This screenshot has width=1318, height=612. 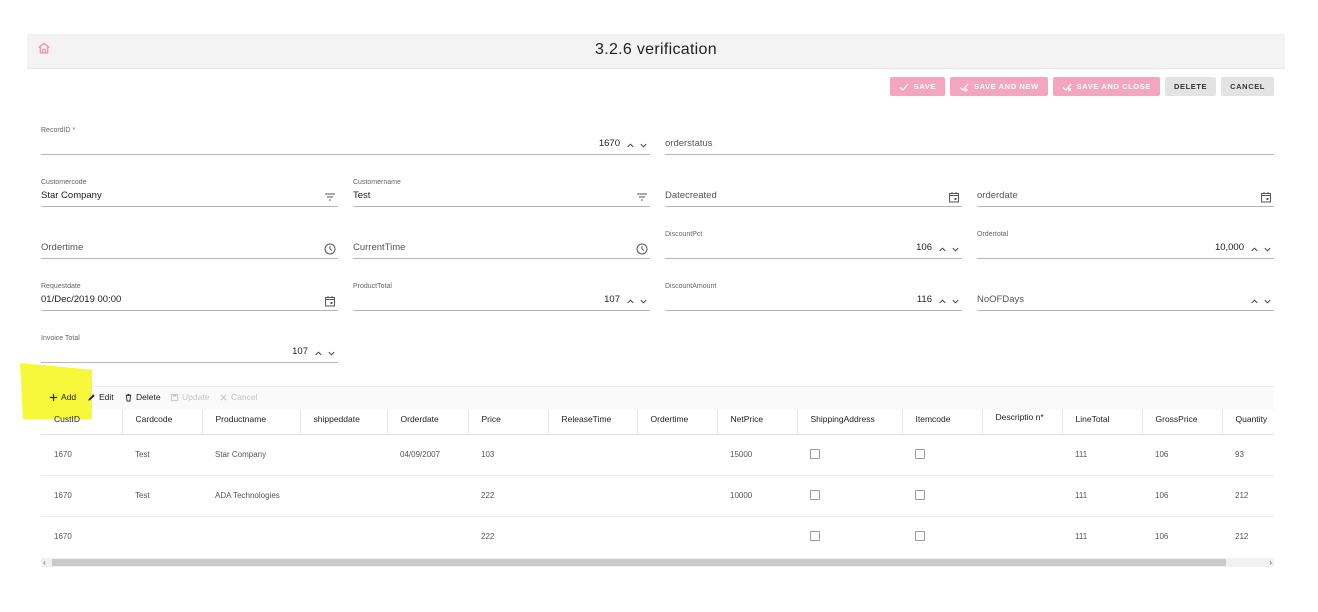 What do you see at coordinates (100, 397) in the screenshot?
I see `grid-edit-button: Edit` at bounding box center [100, 397].